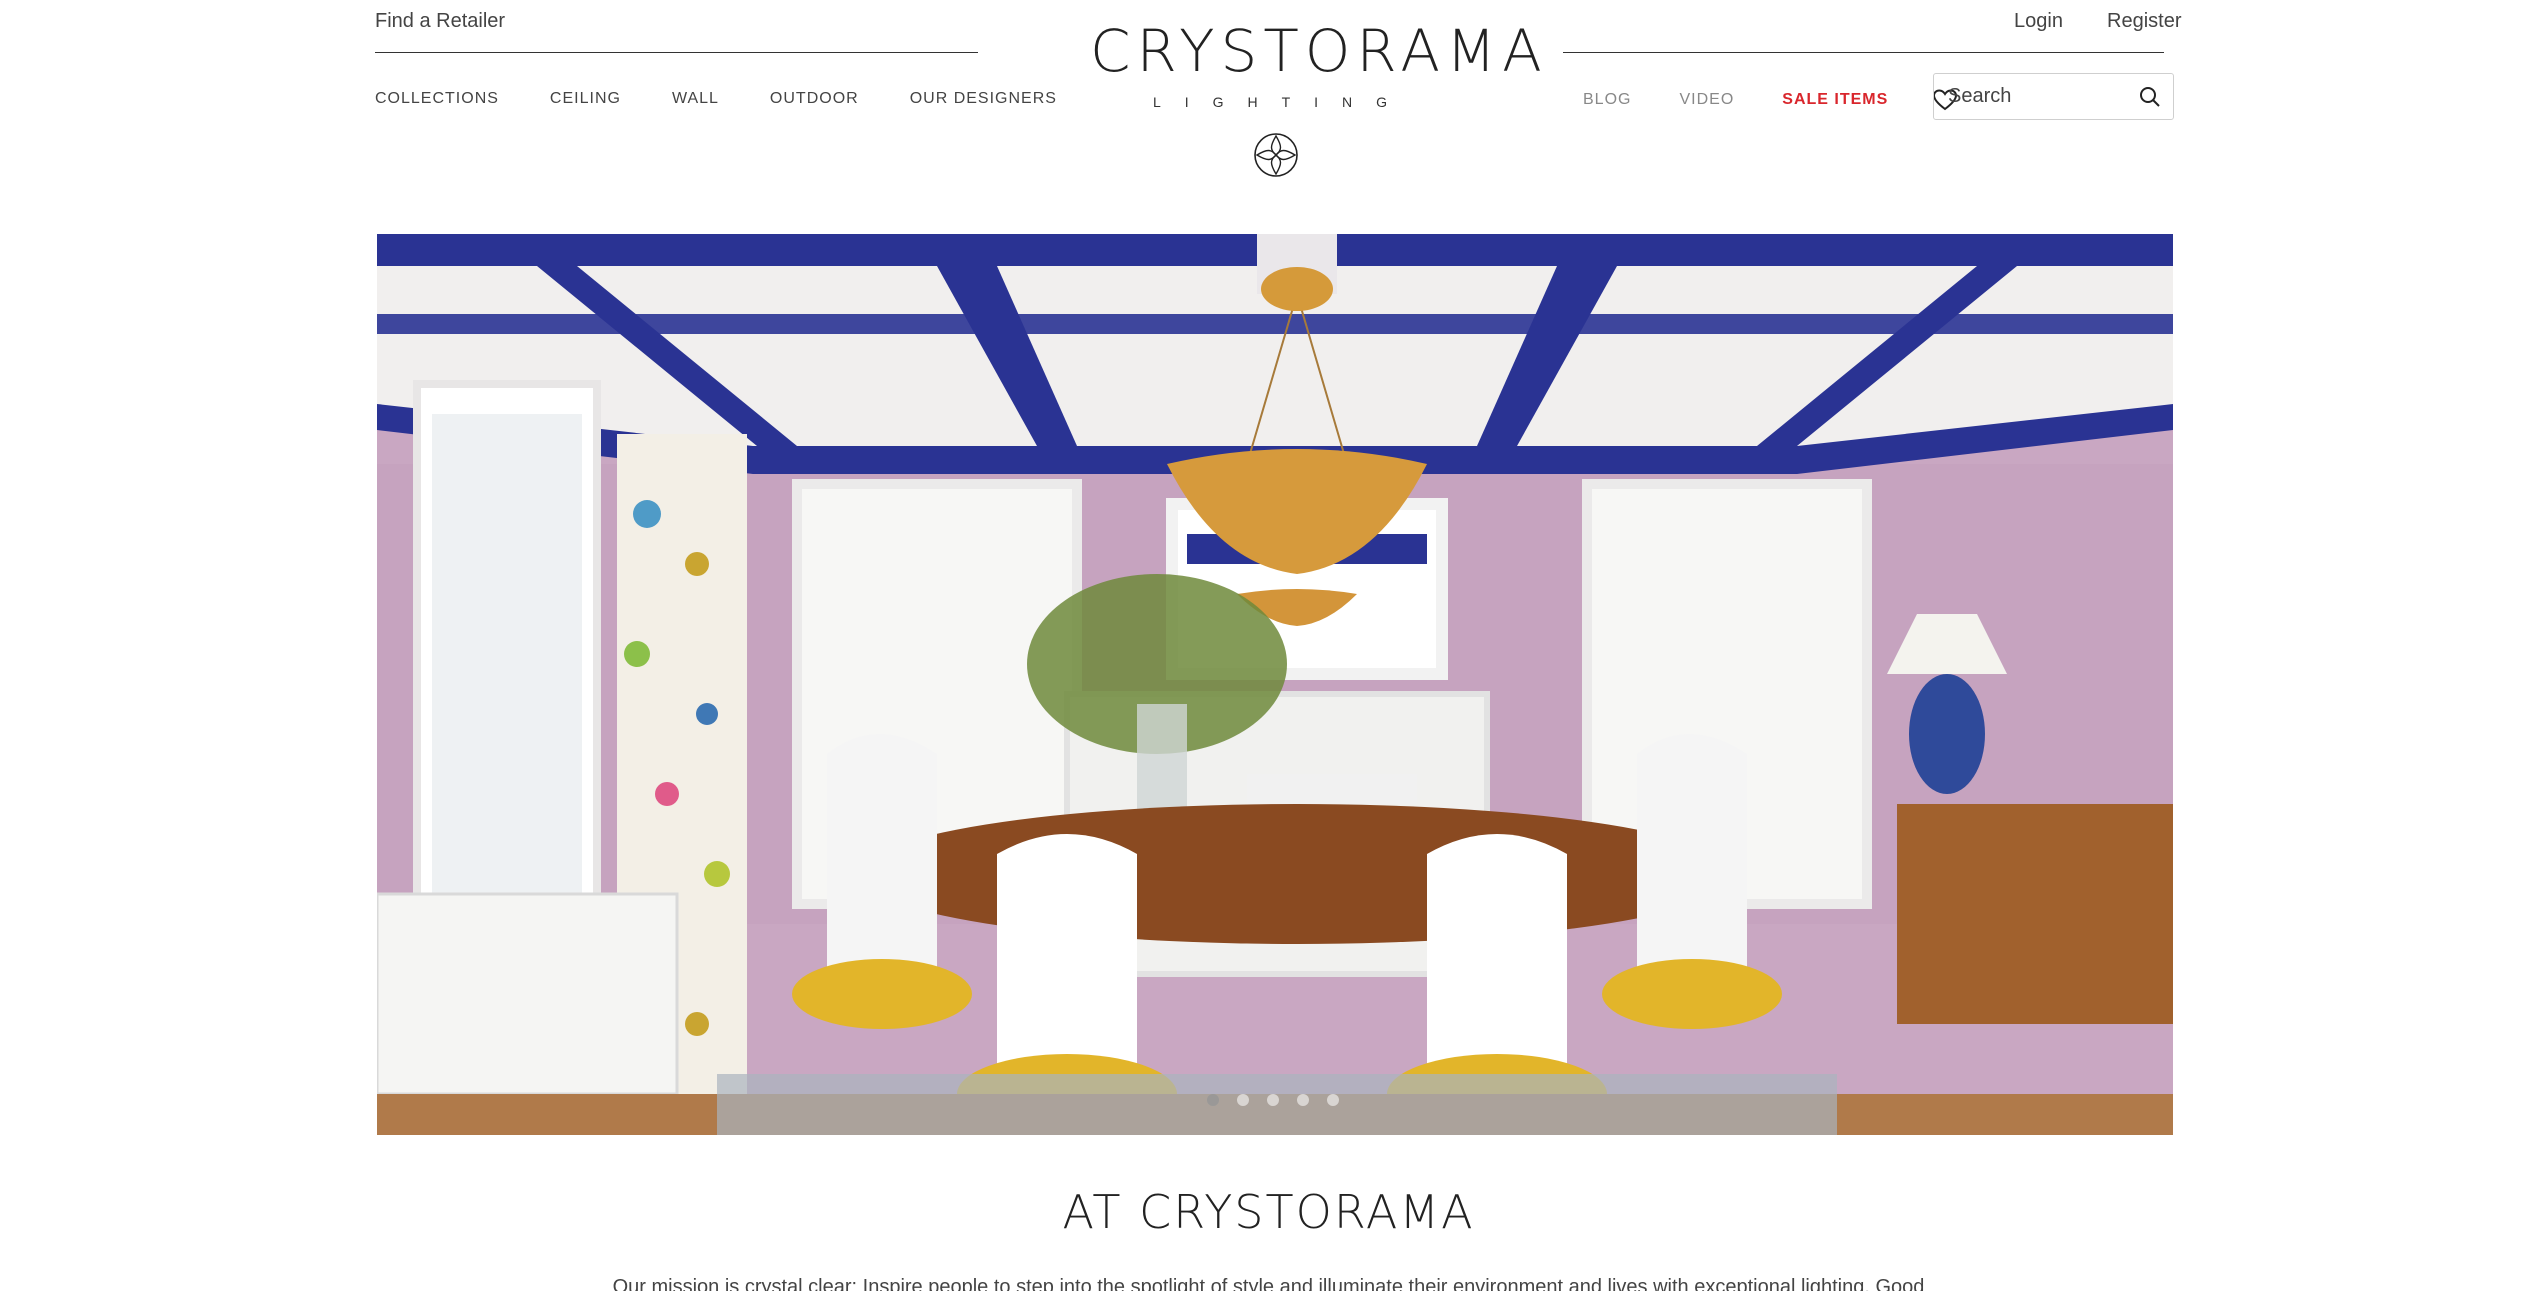 The height and width of the screenshot is (1291, 2537). I want to click on register-link: Register, so click(2144, 21).